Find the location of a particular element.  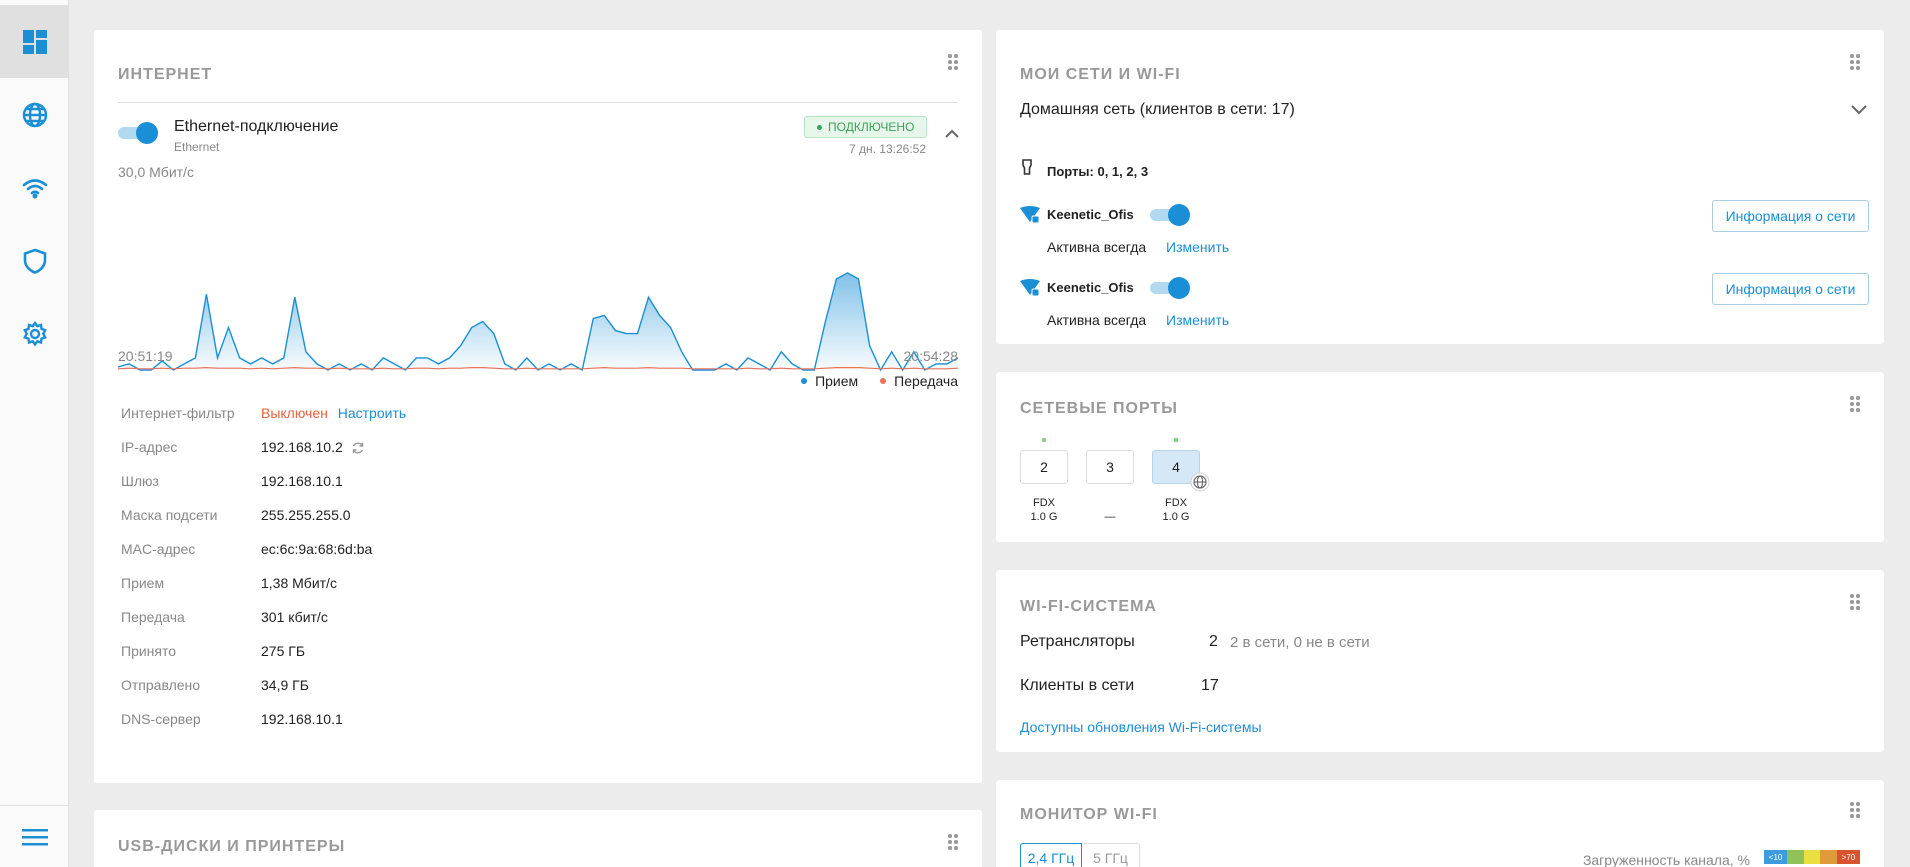

series-area-Прием is located at coordinates (538, 321).